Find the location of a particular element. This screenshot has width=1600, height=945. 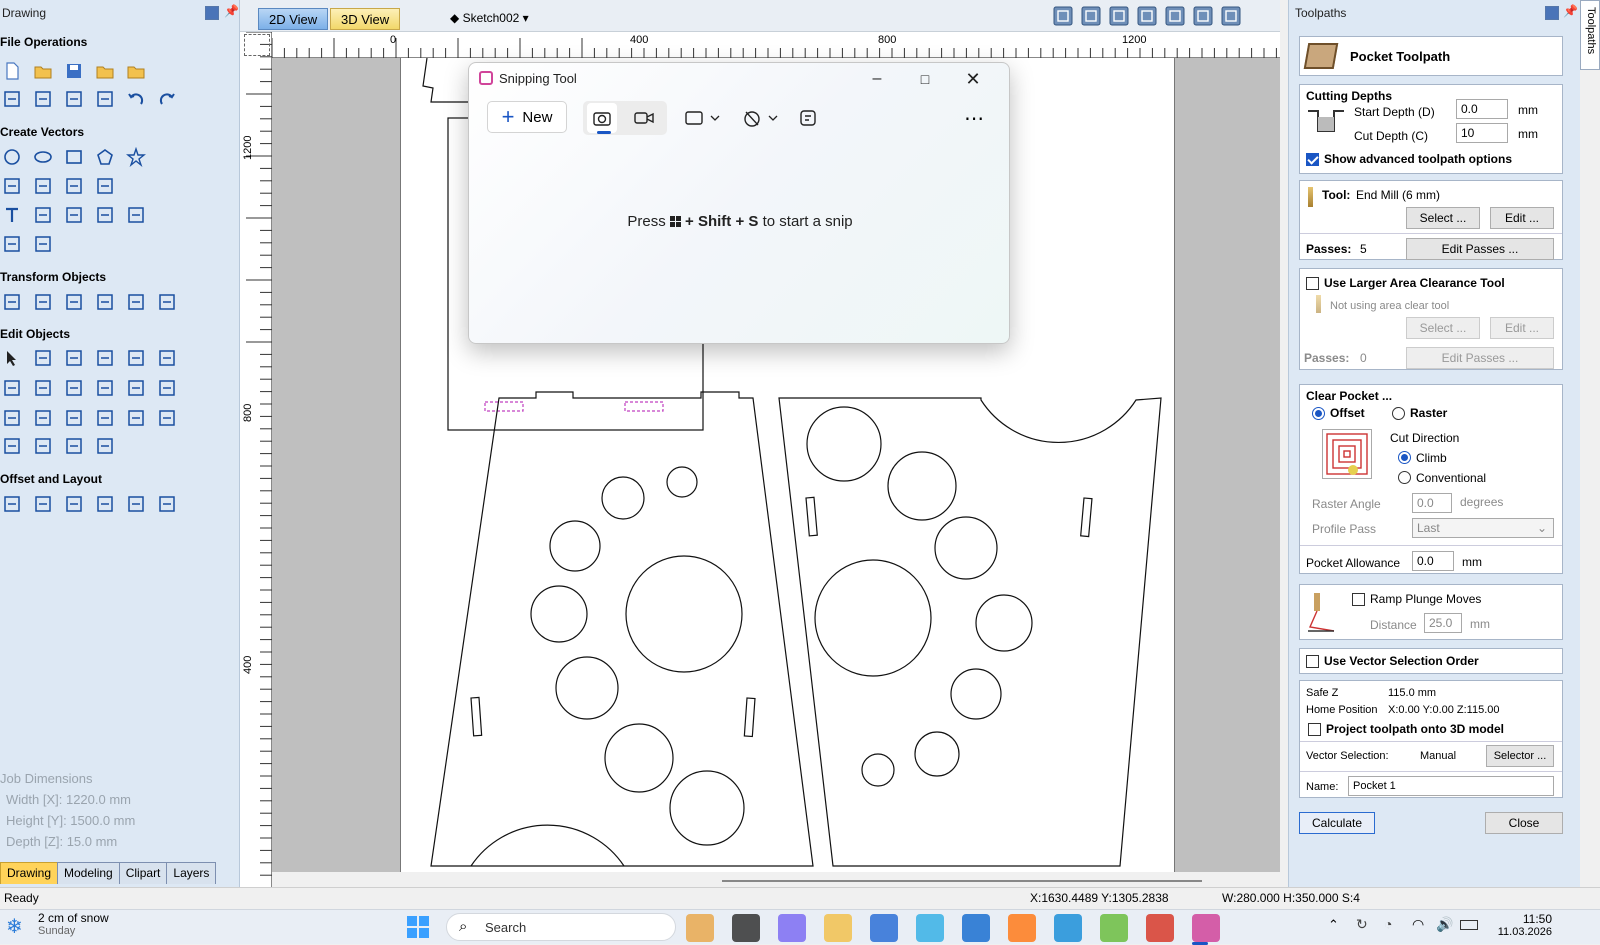

more-options-icon: ⋯ is located at coordinates (974, 118).